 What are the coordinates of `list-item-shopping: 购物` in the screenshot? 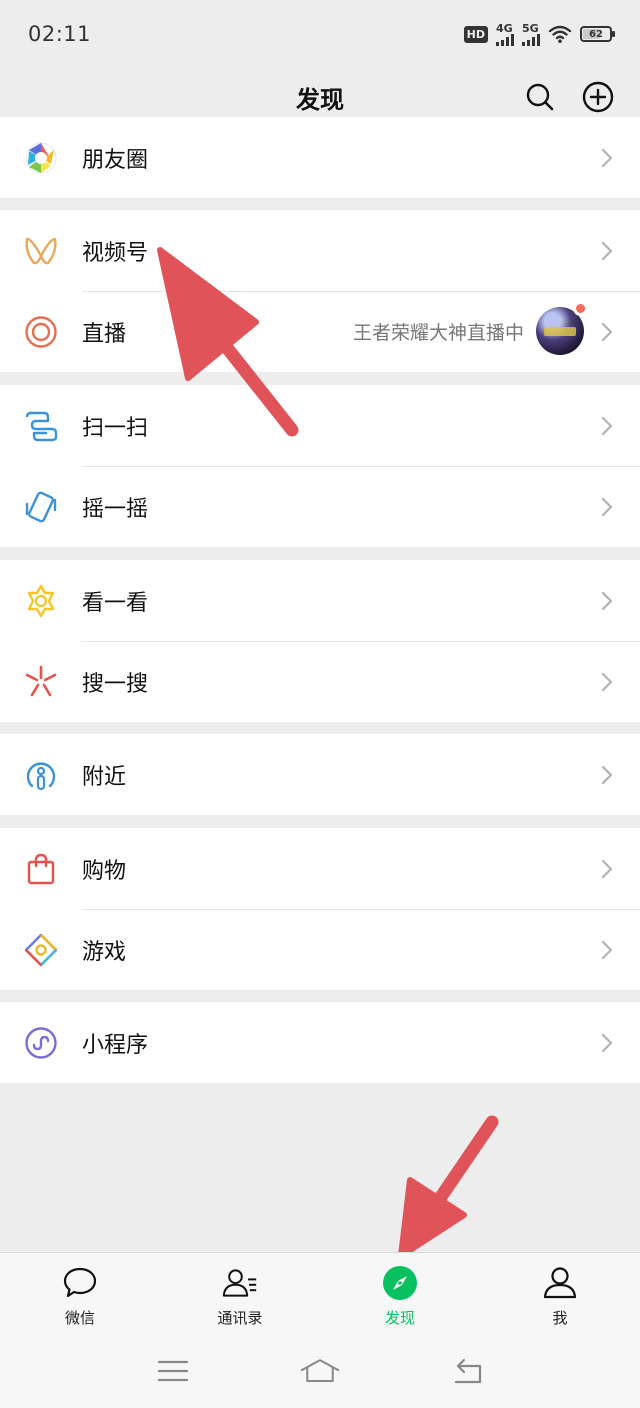 It's located at (320, 868).